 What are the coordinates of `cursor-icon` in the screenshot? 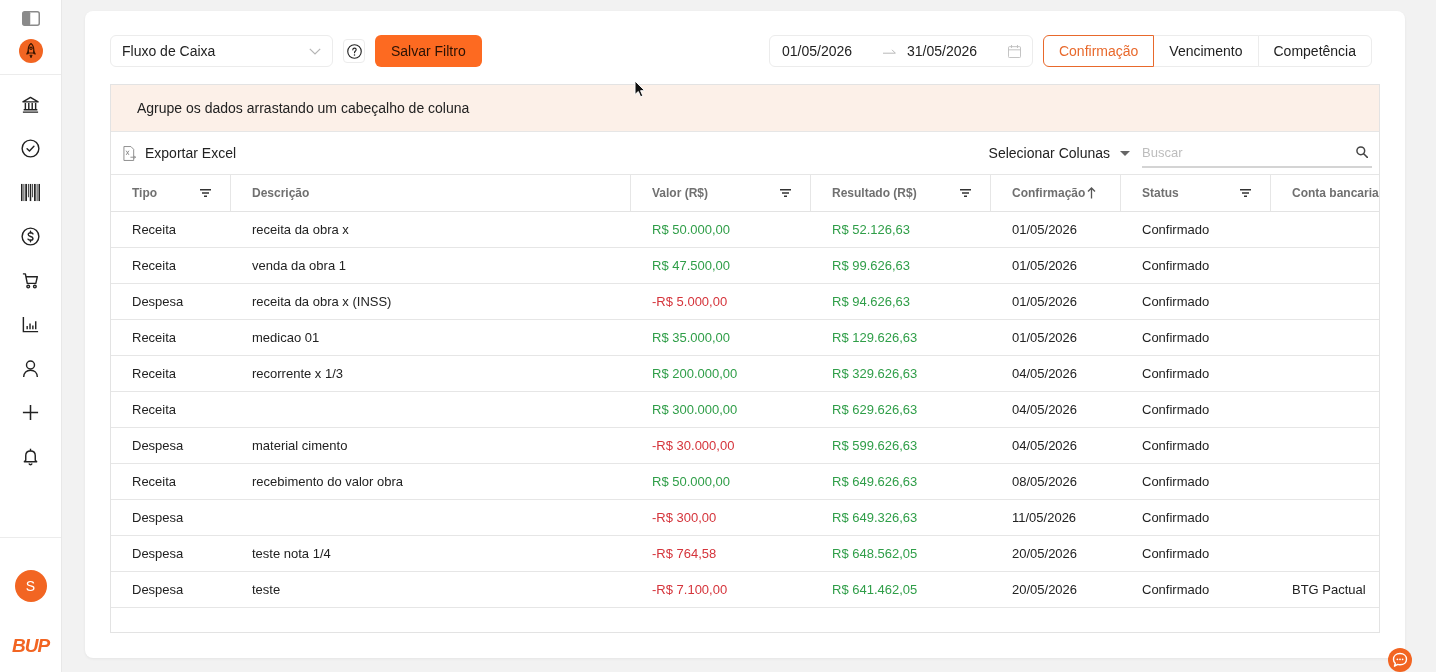 It's located at (640, 89).